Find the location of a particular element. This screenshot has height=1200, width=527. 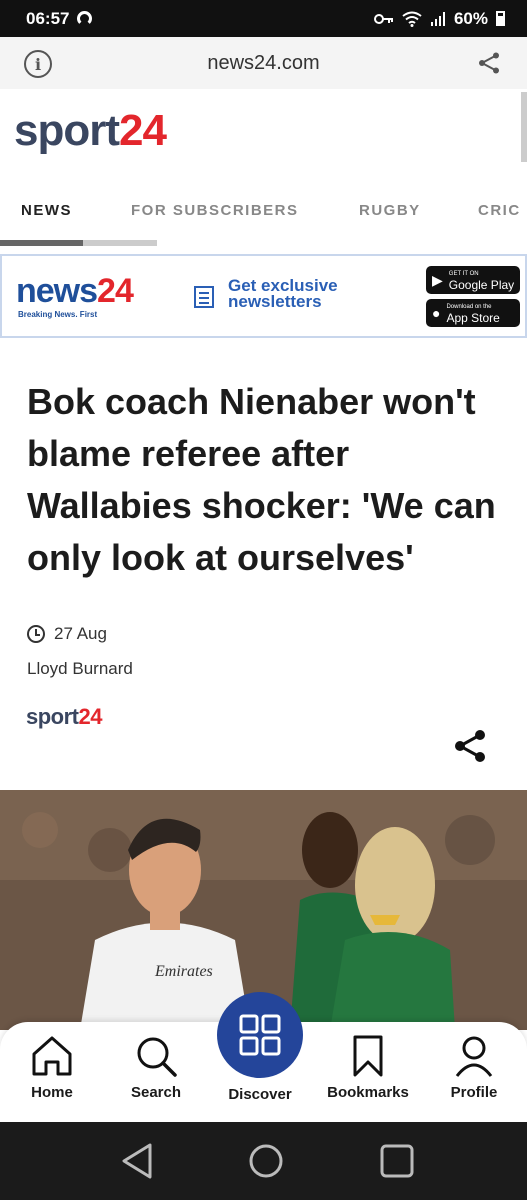

article-date-text: 27 Aug is located at coordinates (80, 633).